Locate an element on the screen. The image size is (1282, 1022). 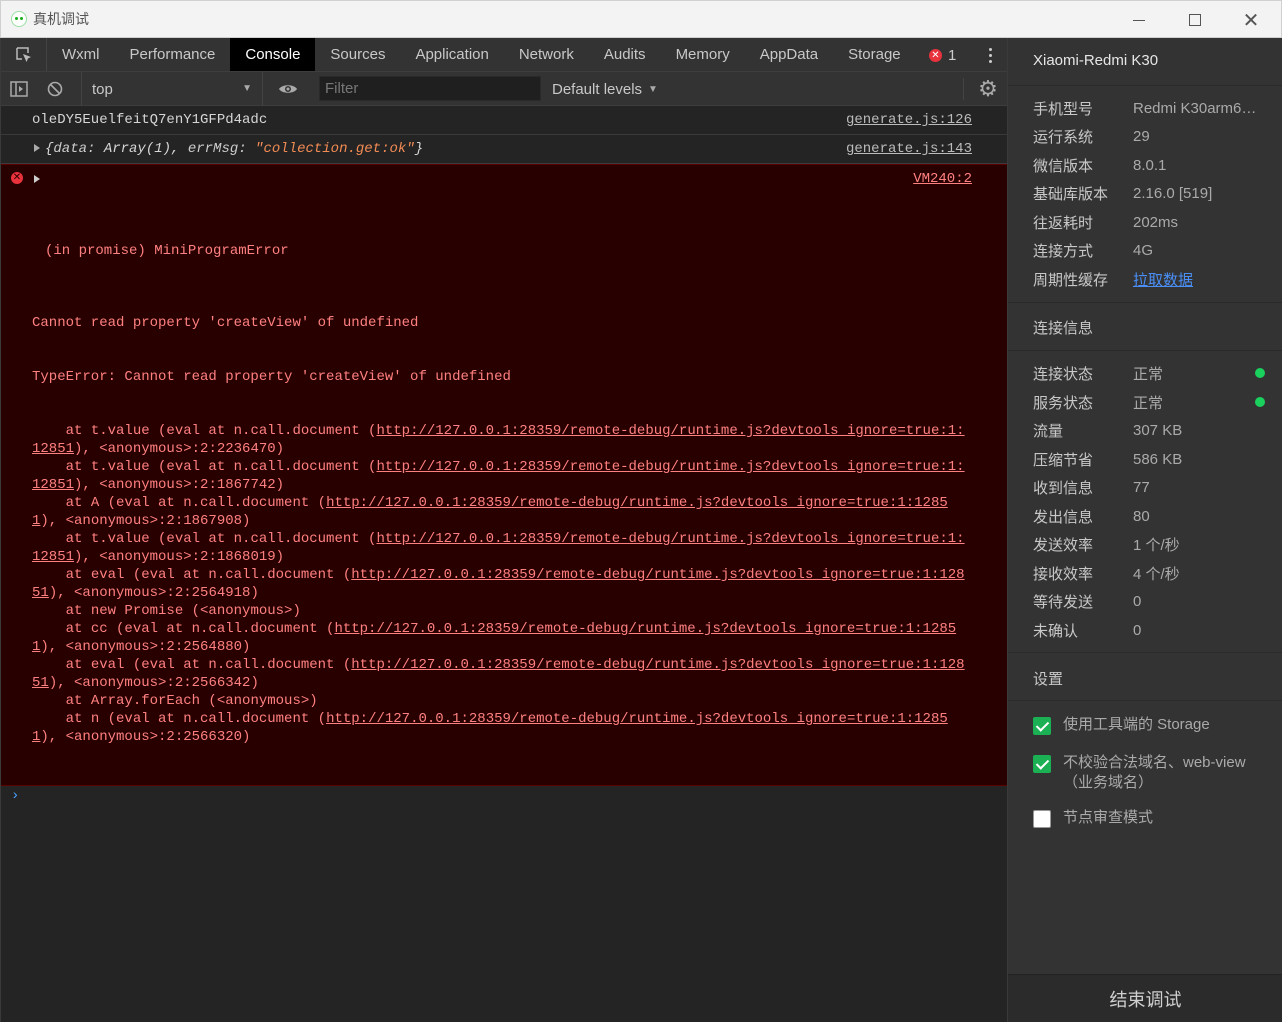
maximize-button is located at coordinates (1195, 20).